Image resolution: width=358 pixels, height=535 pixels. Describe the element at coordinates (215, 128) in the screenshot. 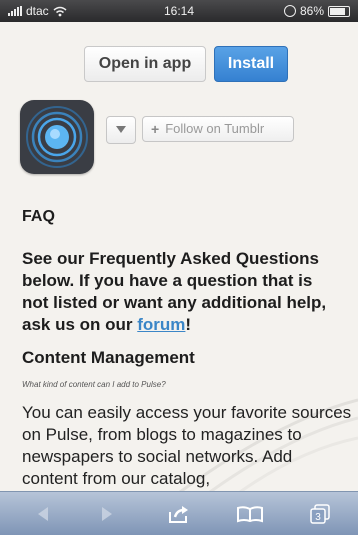

I see `follow-label: Follow on Tumblr` at that location.